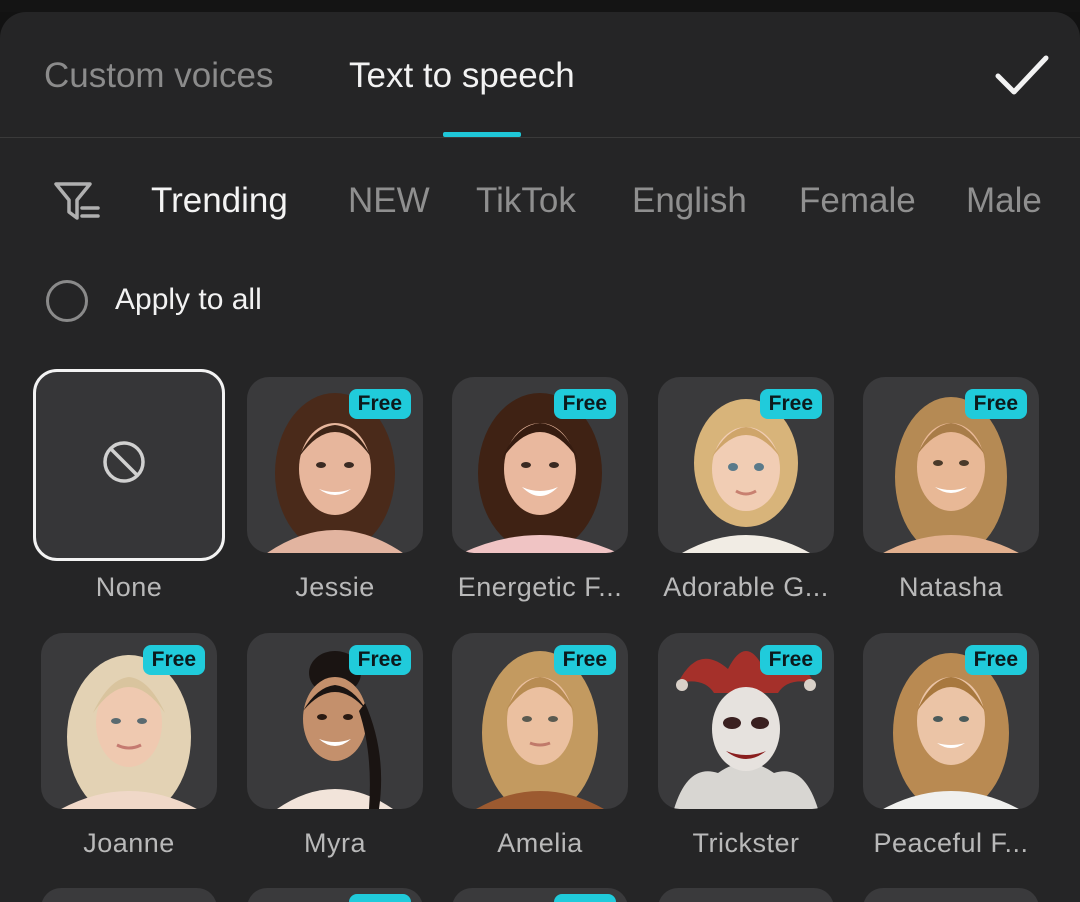 This screenshot has height=902, width=1080. I want to click on voice-name: Amelia, so click(540, 843).